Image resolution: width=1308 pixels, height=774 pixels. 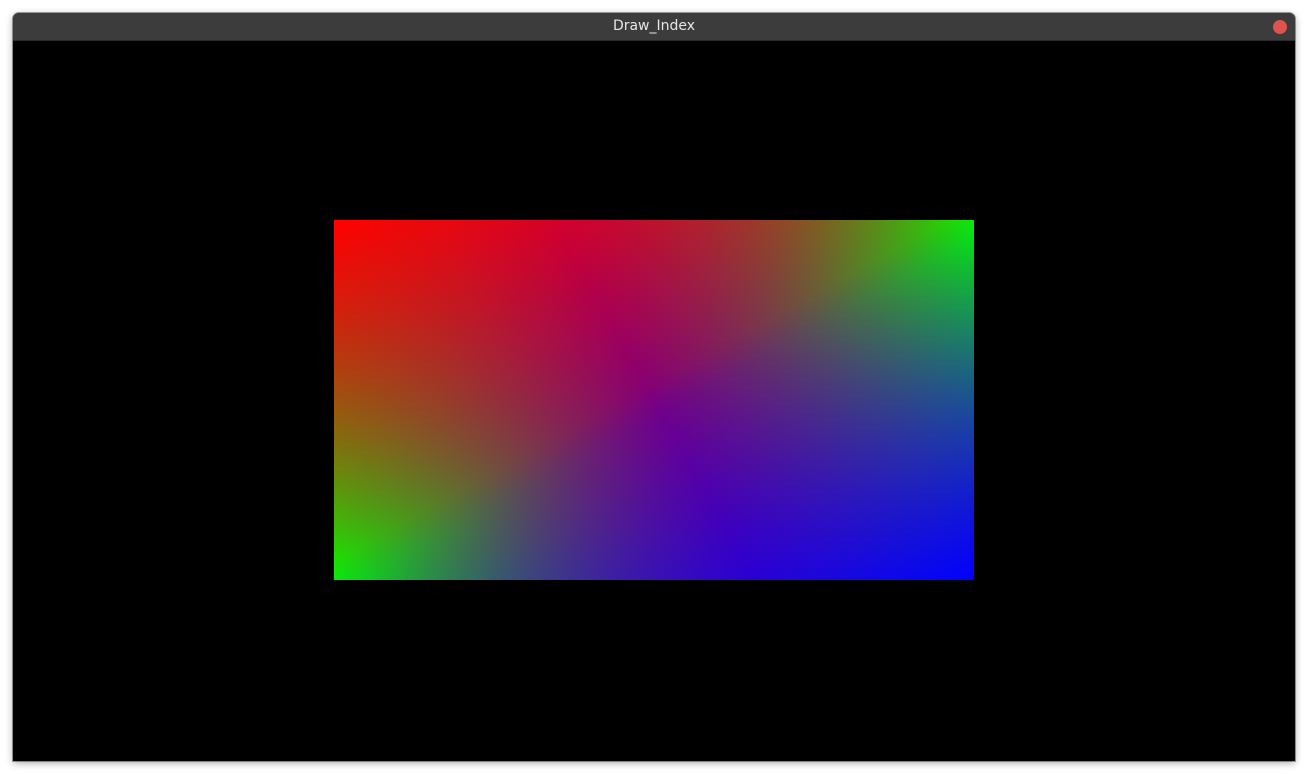 I want to click on window-title: Draw_Index, so click(x=654, y=26).